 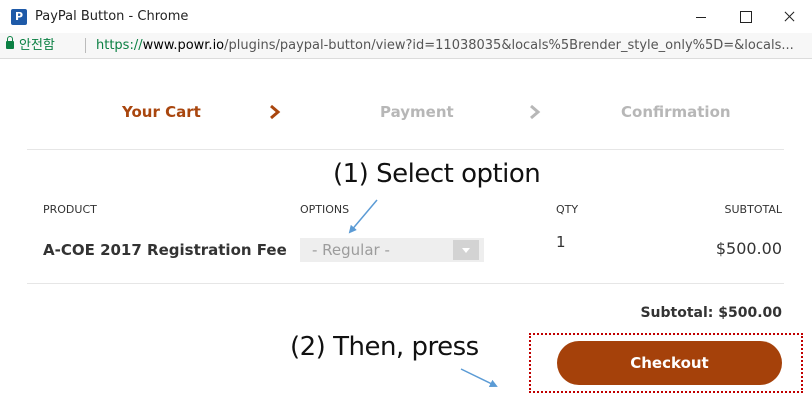 I want to click on column-header-subtotal: SUBTOTAL, so click(x=753, y=209).